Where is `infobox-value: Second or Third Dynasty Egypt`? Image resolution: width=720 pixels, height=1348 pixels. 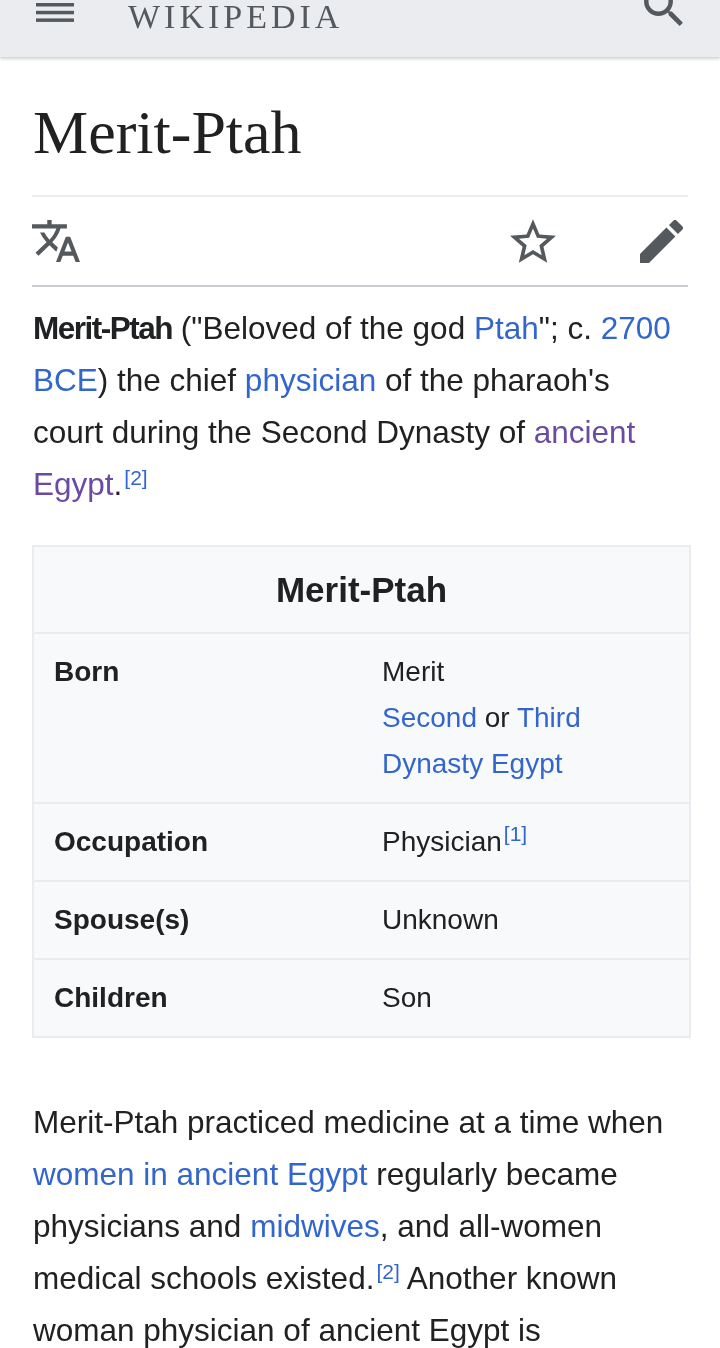 infobox-value: Second or Third Dynasty Egypt is located at coordinates (482, 741).